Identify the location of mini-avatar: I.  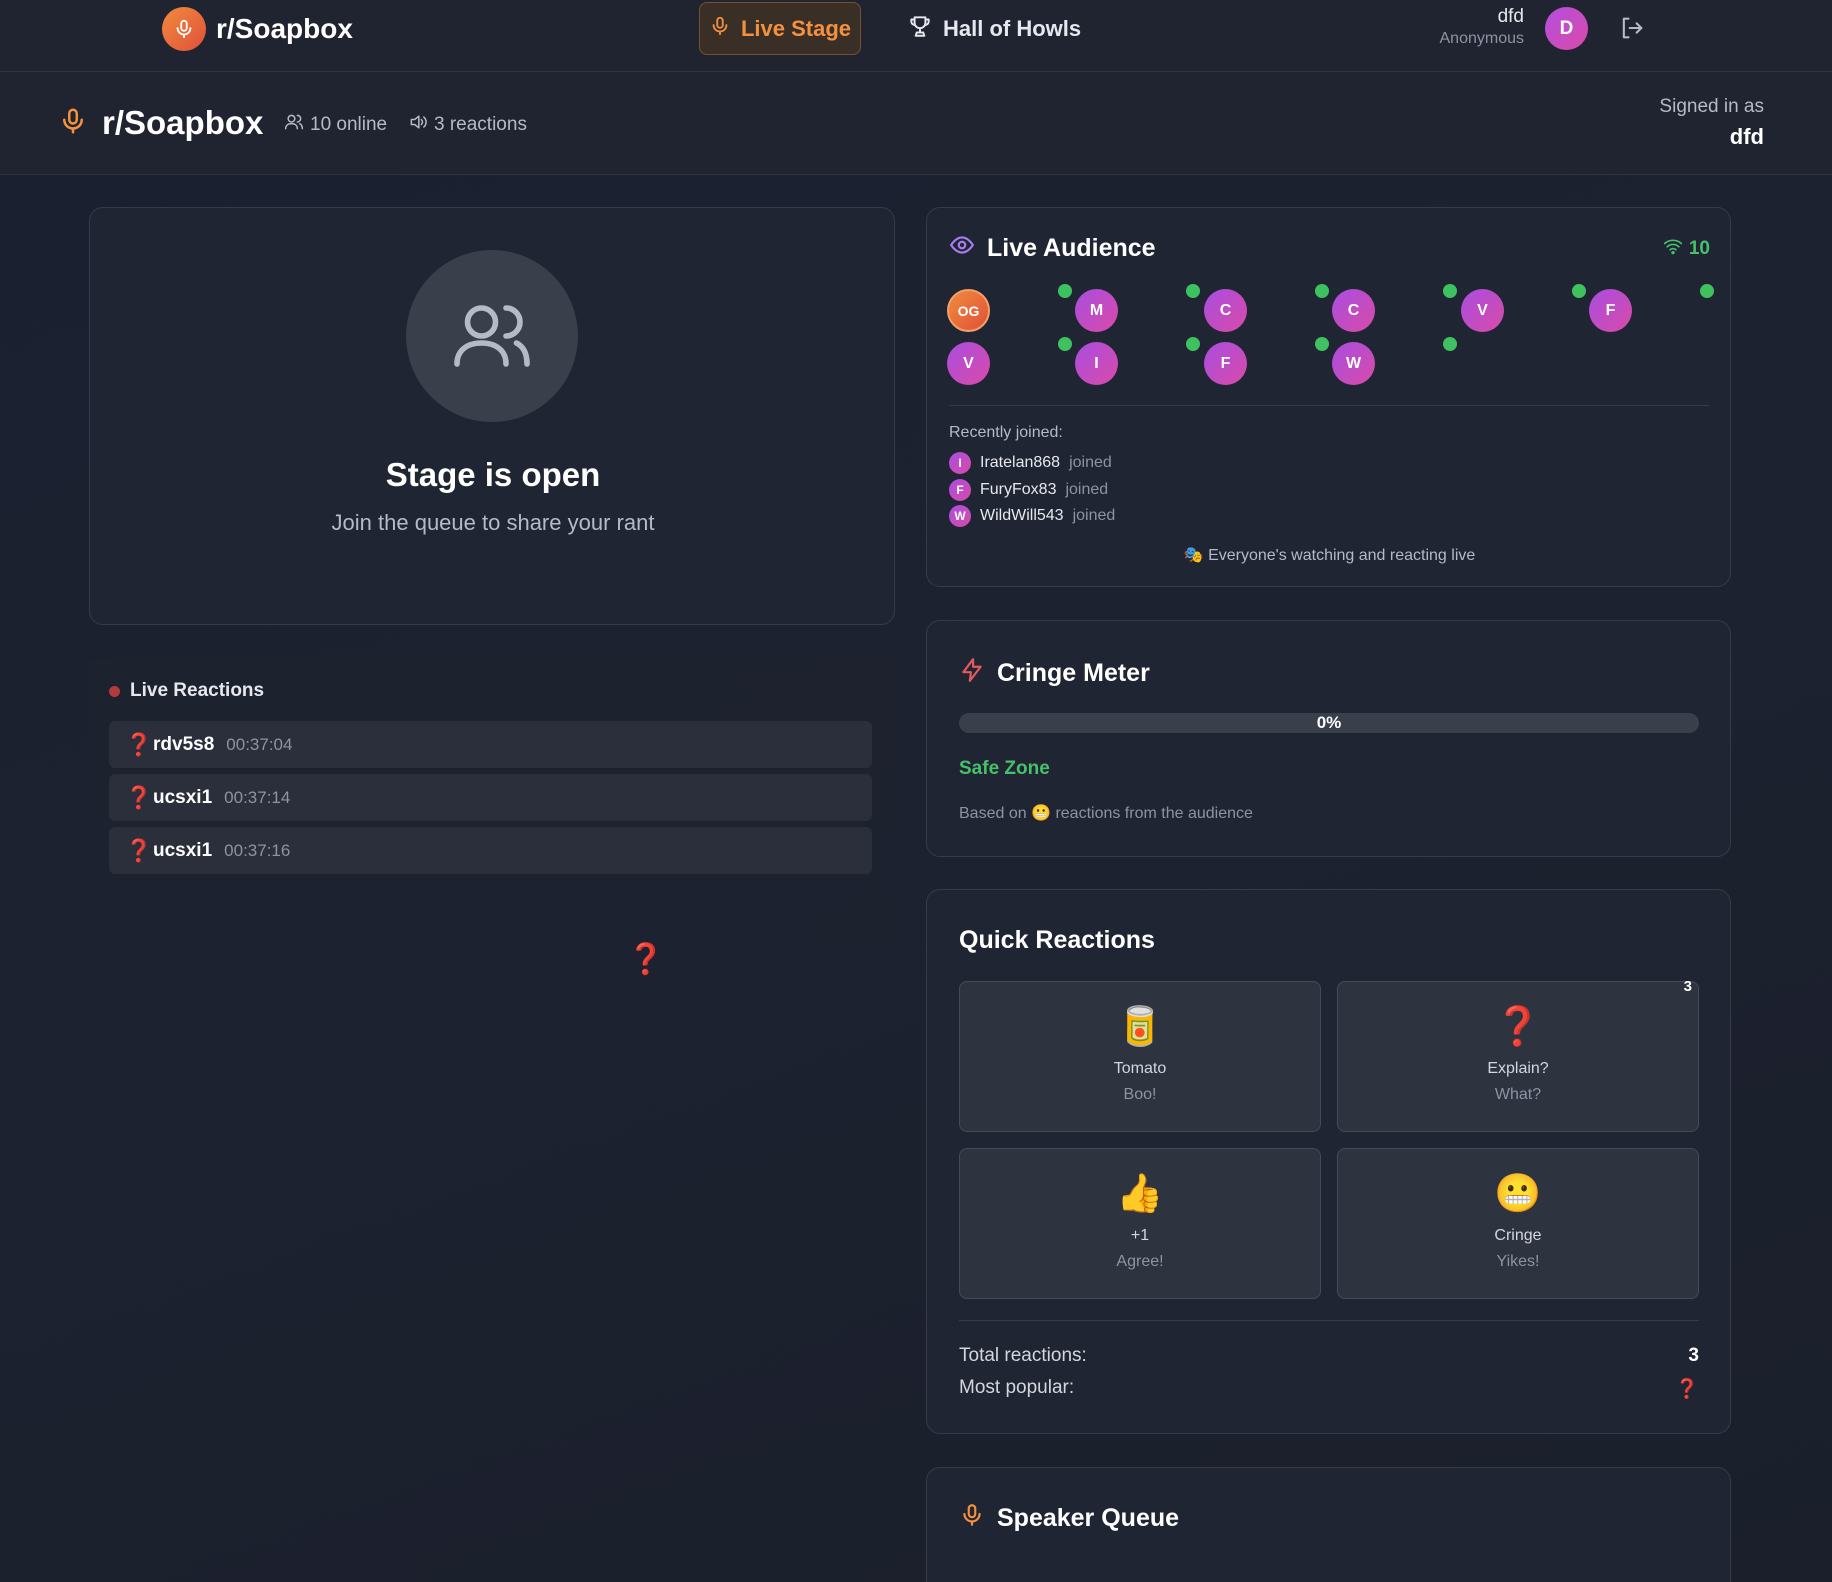
(960, 463).